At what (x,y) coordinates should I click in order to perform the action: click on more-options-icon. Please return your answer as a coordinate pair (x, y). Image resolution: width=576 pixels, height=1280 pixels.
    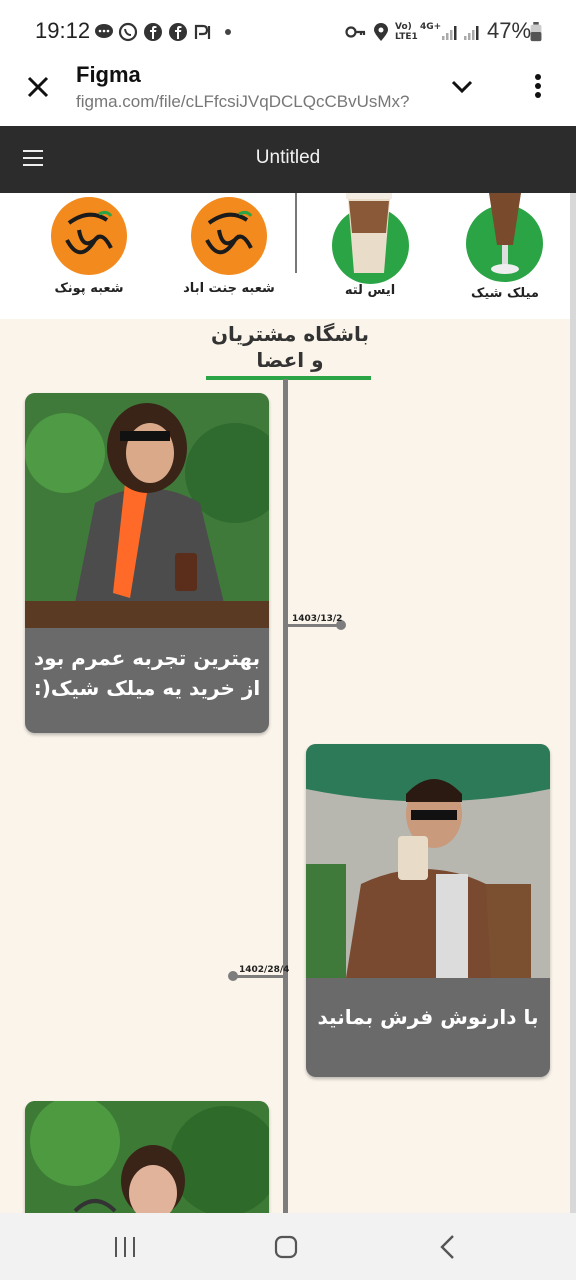
    Looking at the image, I should click on (538, 86).